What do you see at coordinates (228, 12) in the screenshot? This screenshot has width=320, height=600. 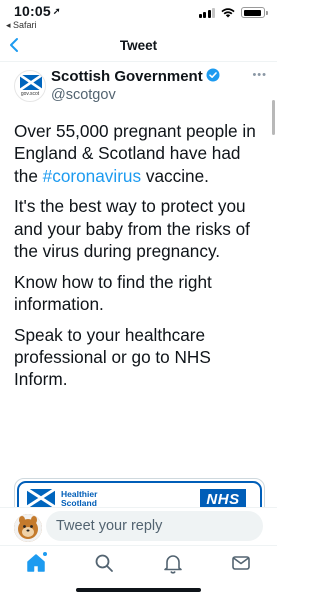 I see `wifi-icon` at bounding box center [228, 12].